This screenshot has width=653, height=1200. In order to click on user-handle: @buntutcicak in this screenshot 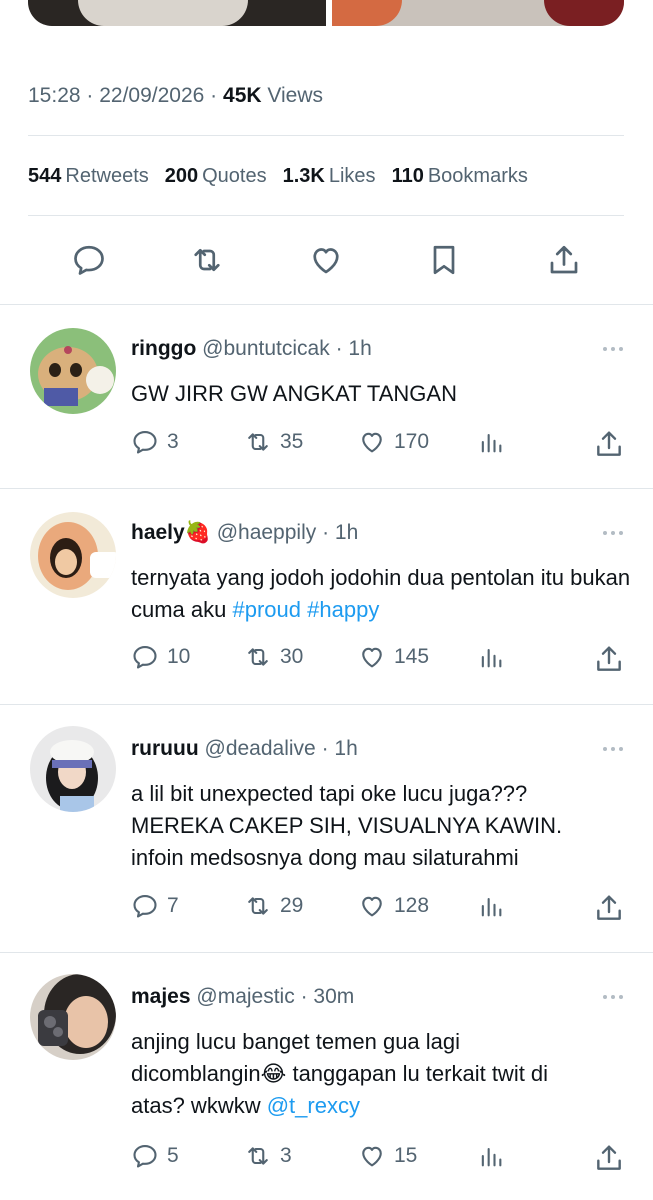, I will do `click(266, 348)`.